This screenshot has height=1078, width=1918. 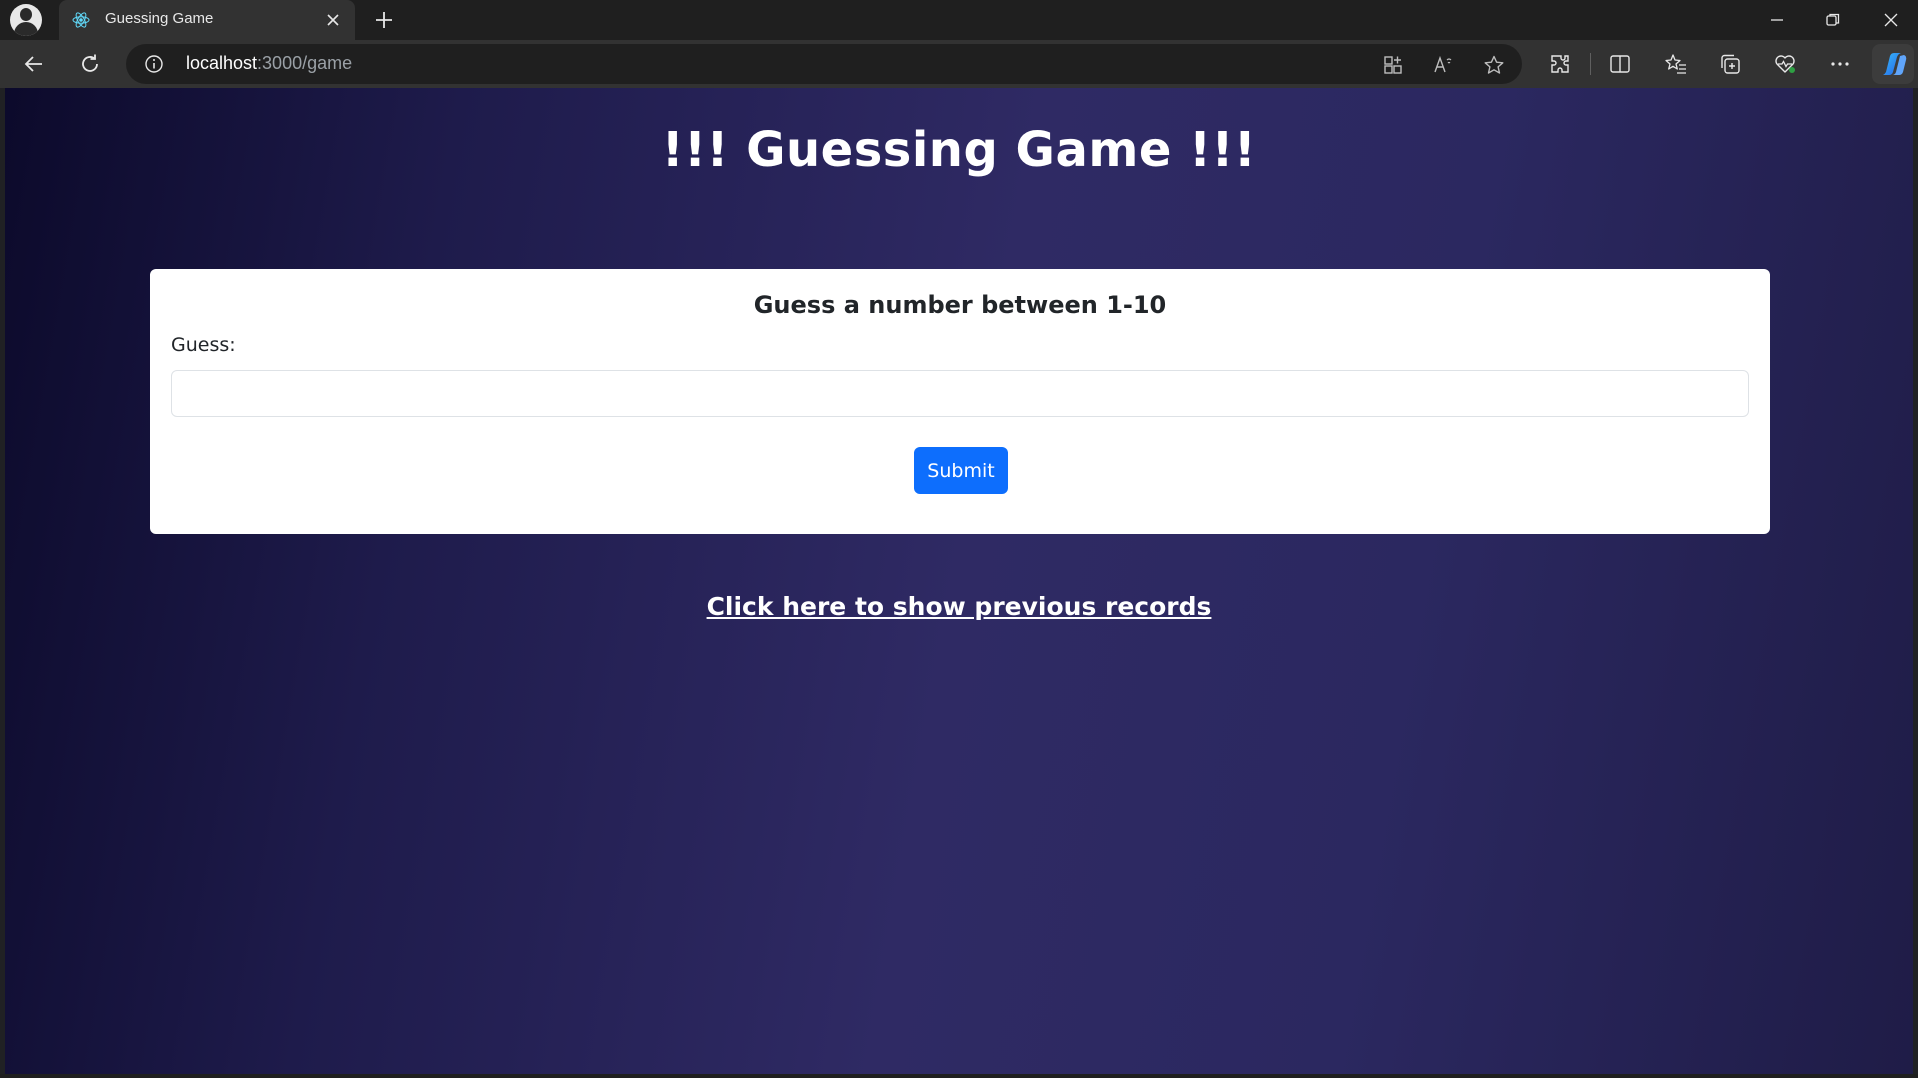 I want to click on tab-title: Guessing Game, so click(x=159, y=18).